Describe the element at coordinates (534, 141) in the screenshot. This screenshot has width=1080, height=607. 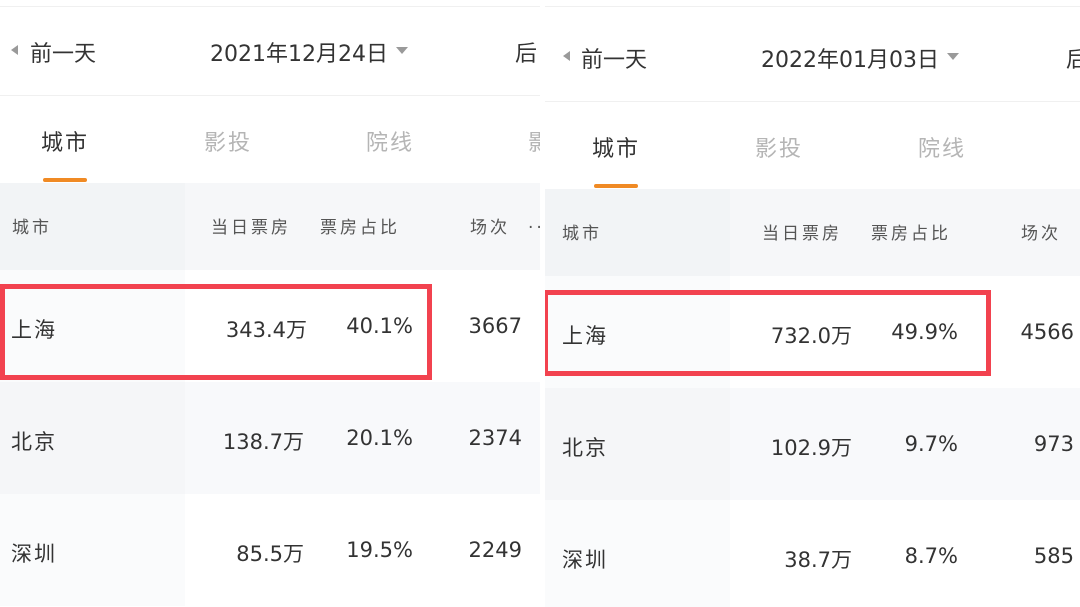
I see `tab-cinema: 影` at that location.